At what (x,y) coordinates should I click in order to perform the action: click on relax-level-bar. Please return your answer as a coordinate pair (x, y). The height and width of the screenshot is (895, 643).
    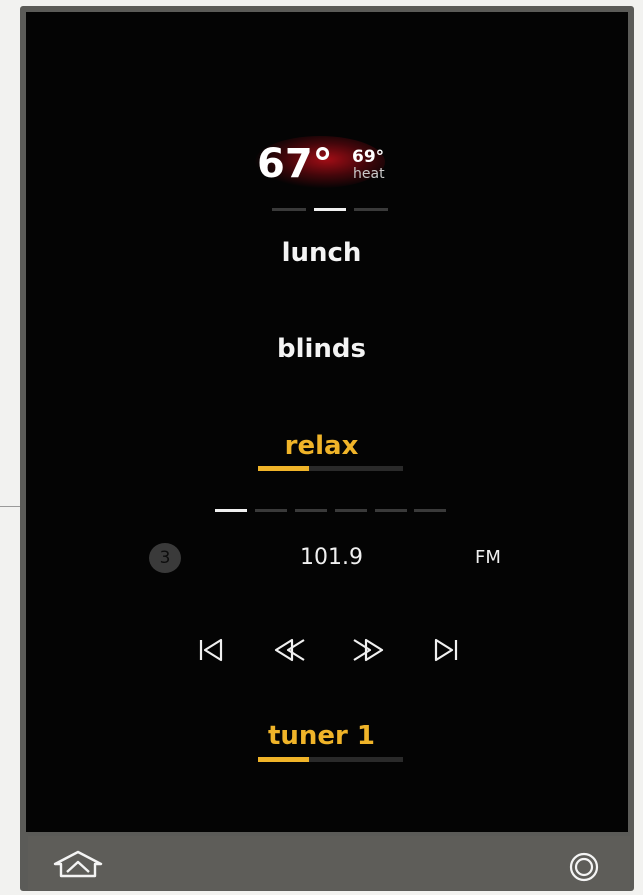
    Looking at the image, I should click on (330, 468).